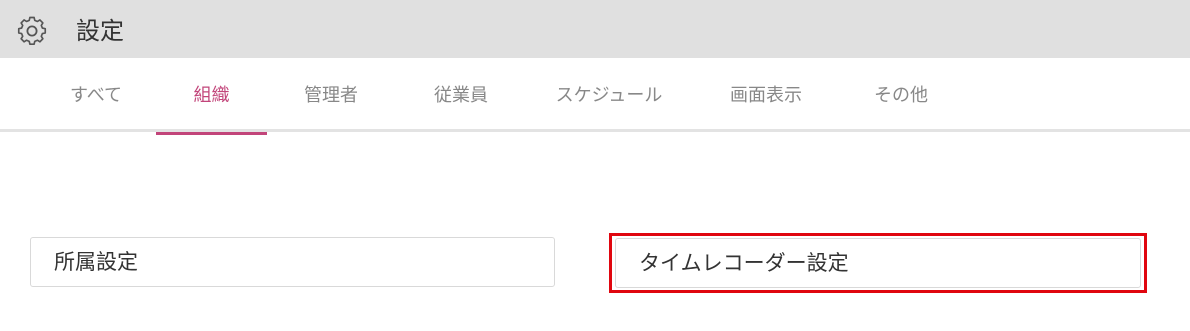 The width and height of the screenshot is (1190, 331). Describe the element at coordinates (96, 95) in the screenshot. I see `tab-all: すべて` at that location.